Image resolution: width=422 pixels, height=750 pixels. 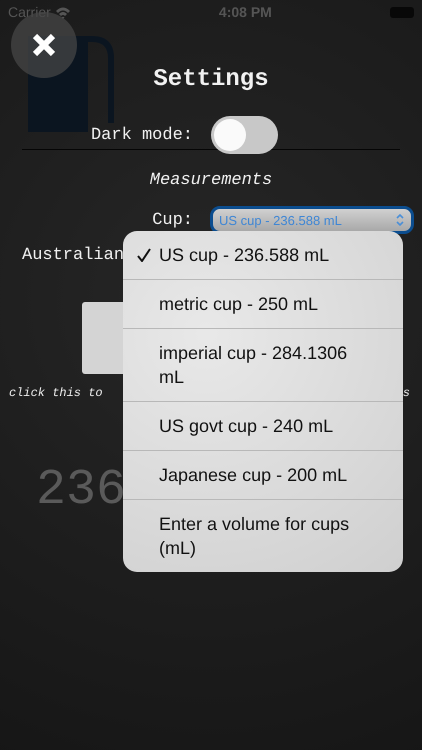 What do you see at coordinates (44, 45) in the screenshot?
I see `close-icon` at bounding box center [44, 45].